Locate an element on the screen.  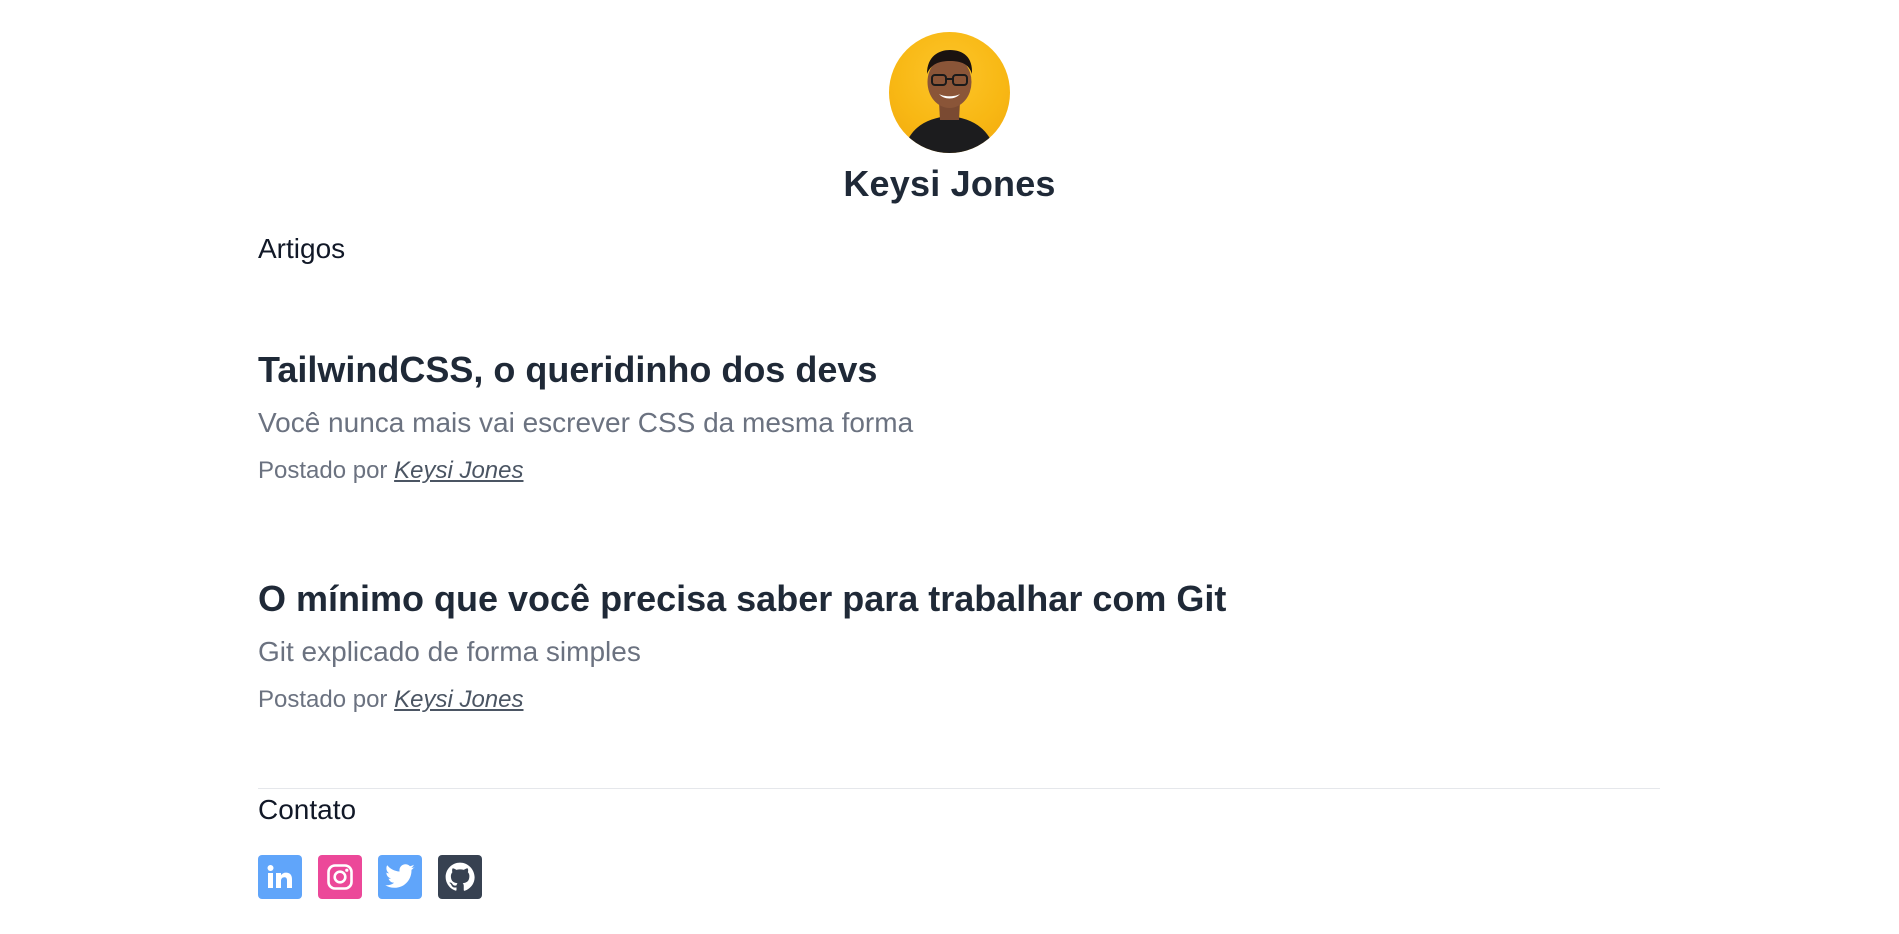
linkedin-icon is located at coordinates (279, 876).